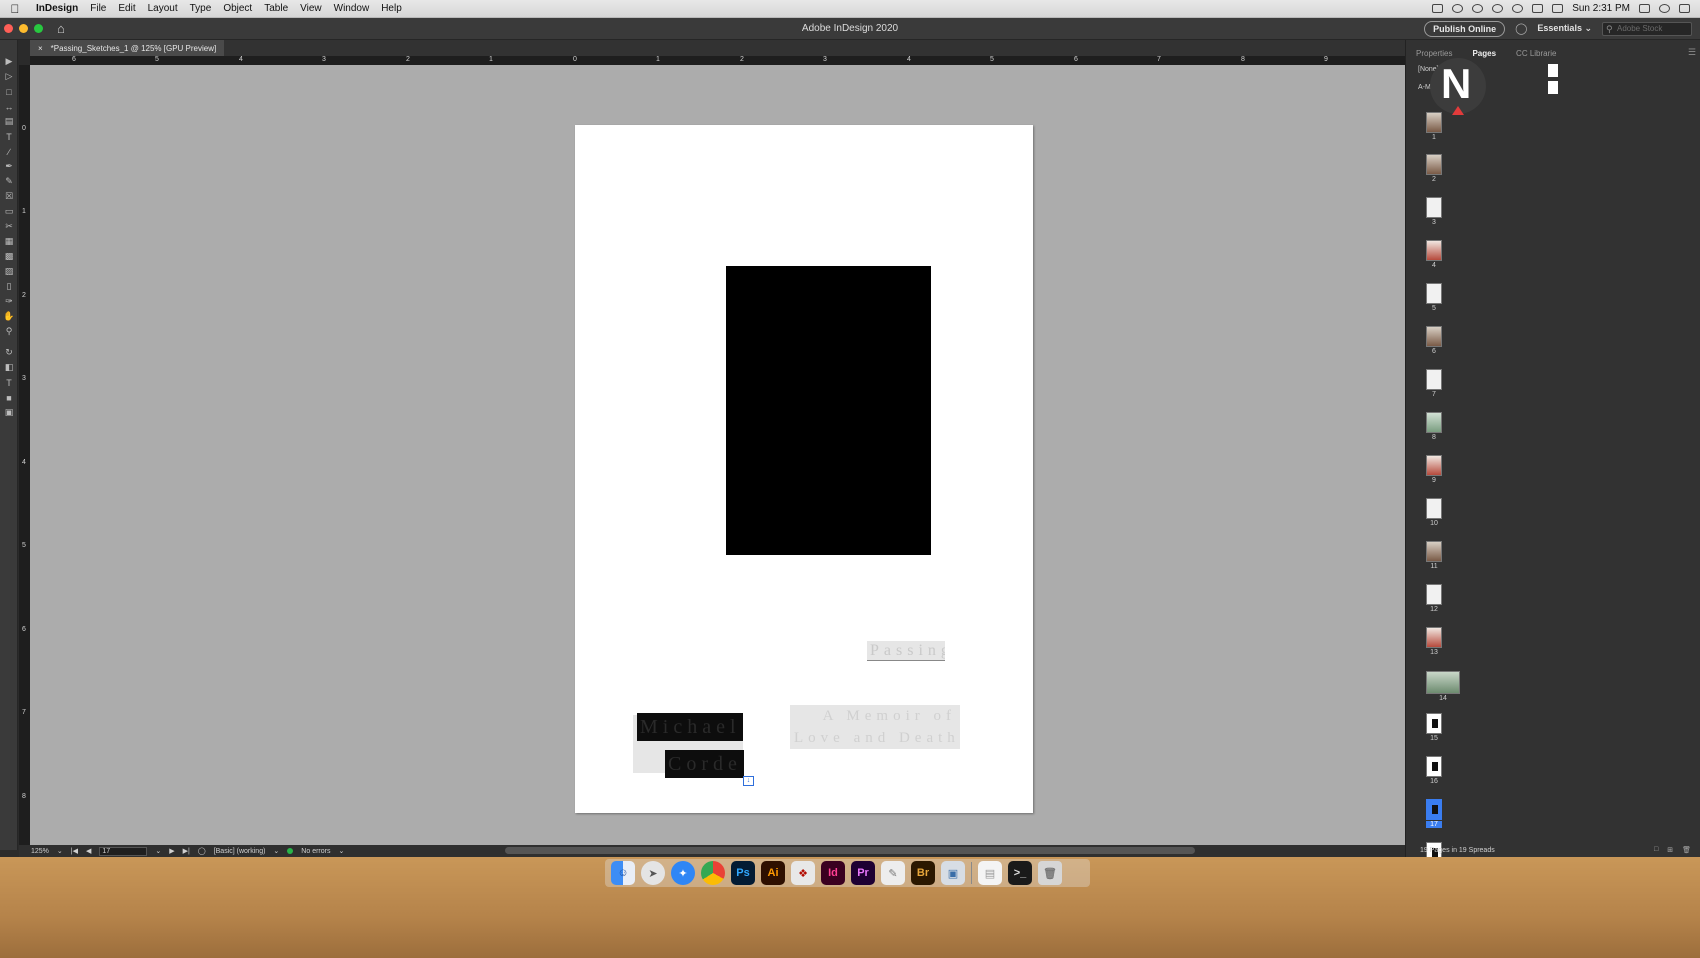 The width and height of the screenshot is (1700, 958). Describe the element at coordinates (743, 873) in the screenshot. I see `photoshop-icon: Ps` at that location.